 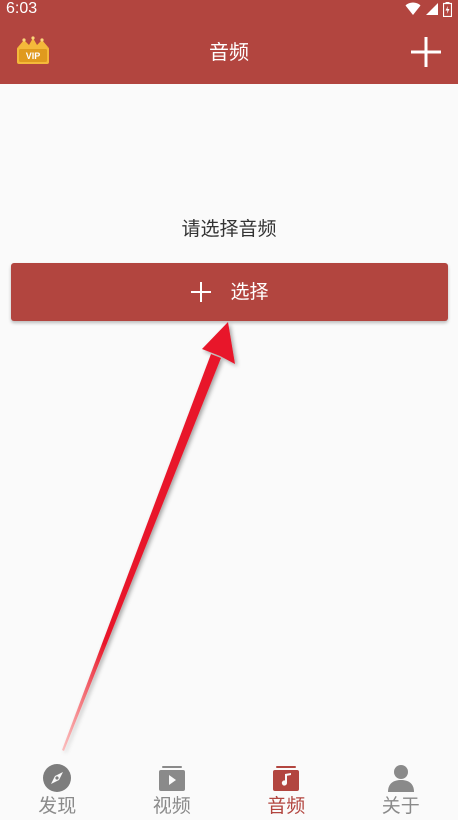 I want to click on app-bar: 6:03 VIP 音频, so click(x=229, y=42).